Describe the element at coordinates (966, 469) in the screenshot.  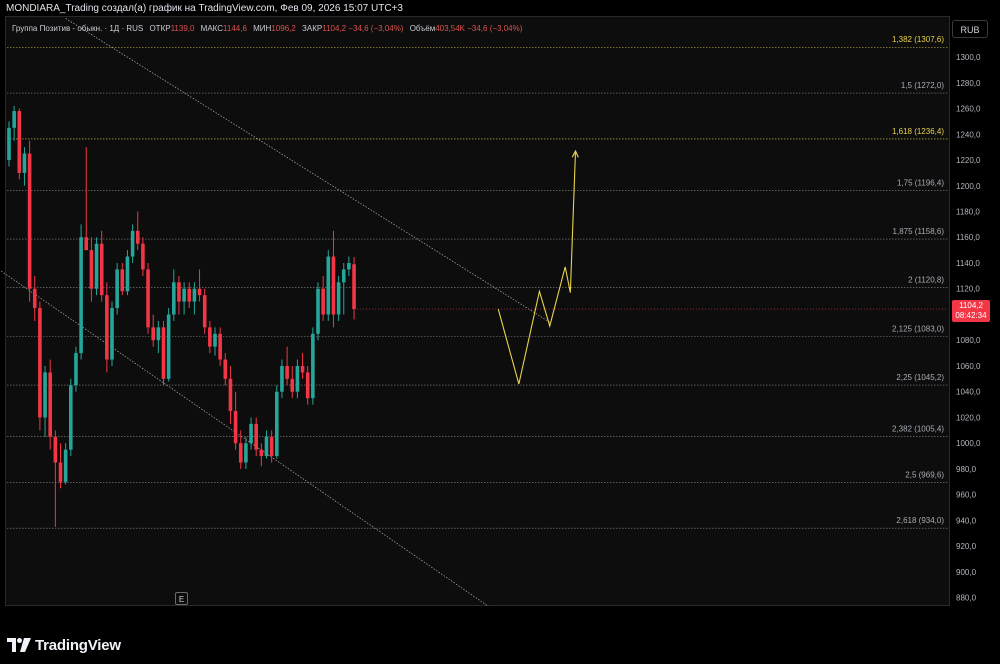
I see `y-axis-tick-label: 980,0` at that location.